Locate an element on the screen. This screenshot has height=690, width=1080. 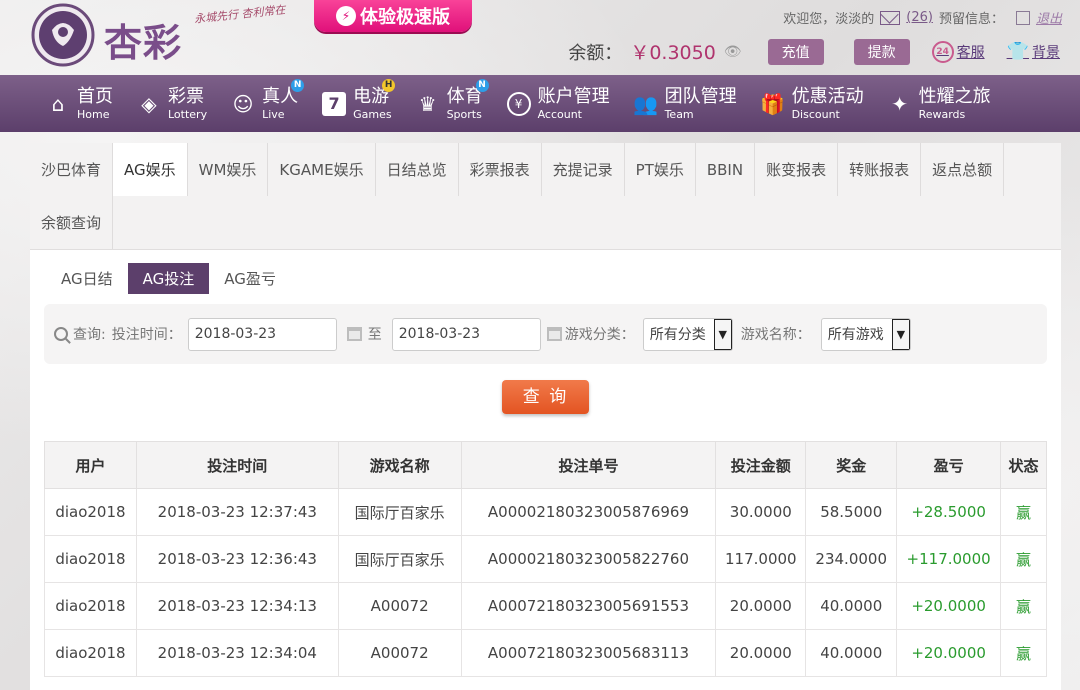
column-header: 投注金额 is located at coordinates (761, 465).